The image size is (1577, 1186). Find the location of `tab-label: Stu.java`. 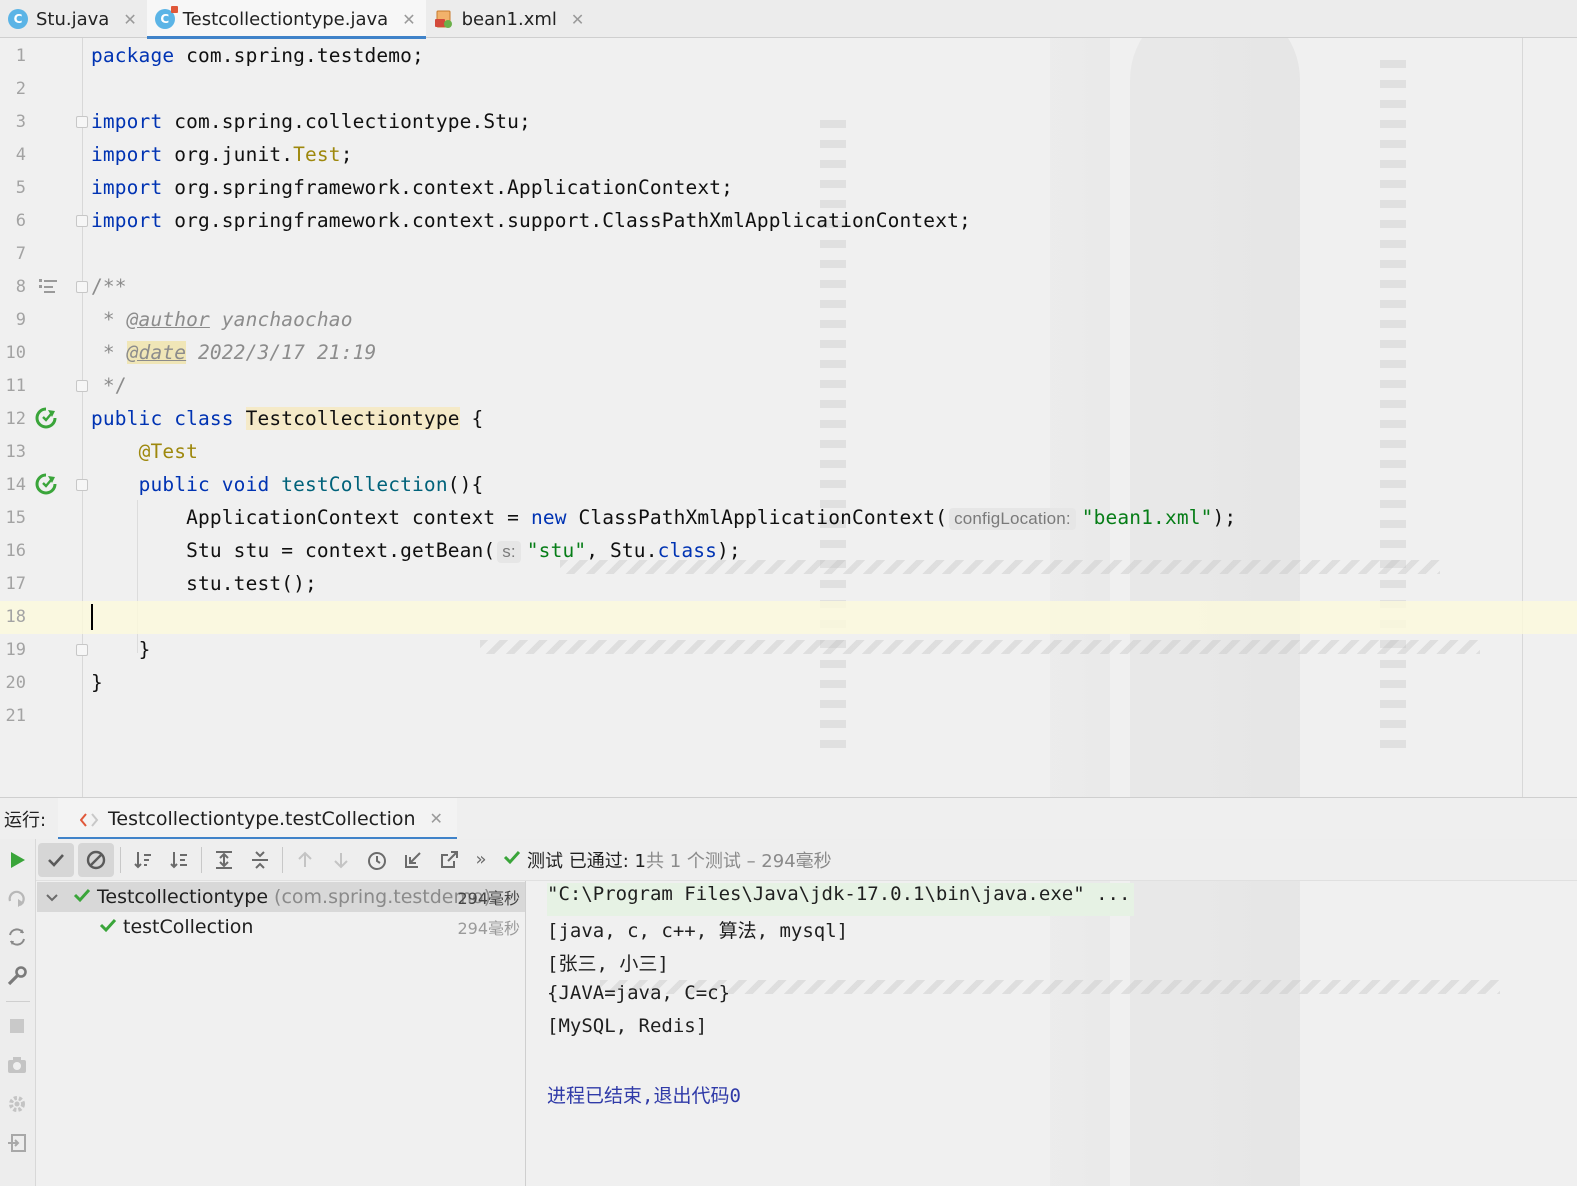

tab-label: Stu.java is located at coordinates (73, 19).